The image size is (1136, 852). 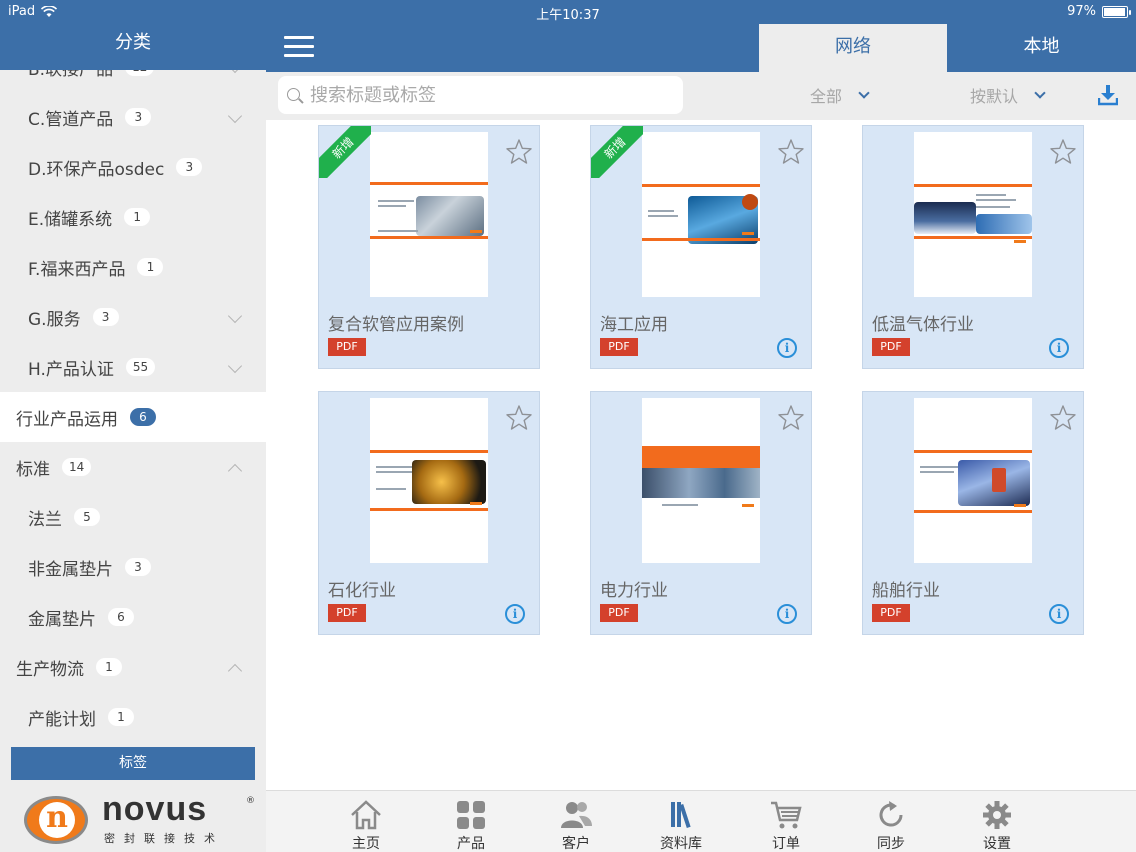 What do you see at coordinates (164, 838) in the screenshot?
I see `logo-tagline: 密封联接技术` at bounding box center [164, 838].